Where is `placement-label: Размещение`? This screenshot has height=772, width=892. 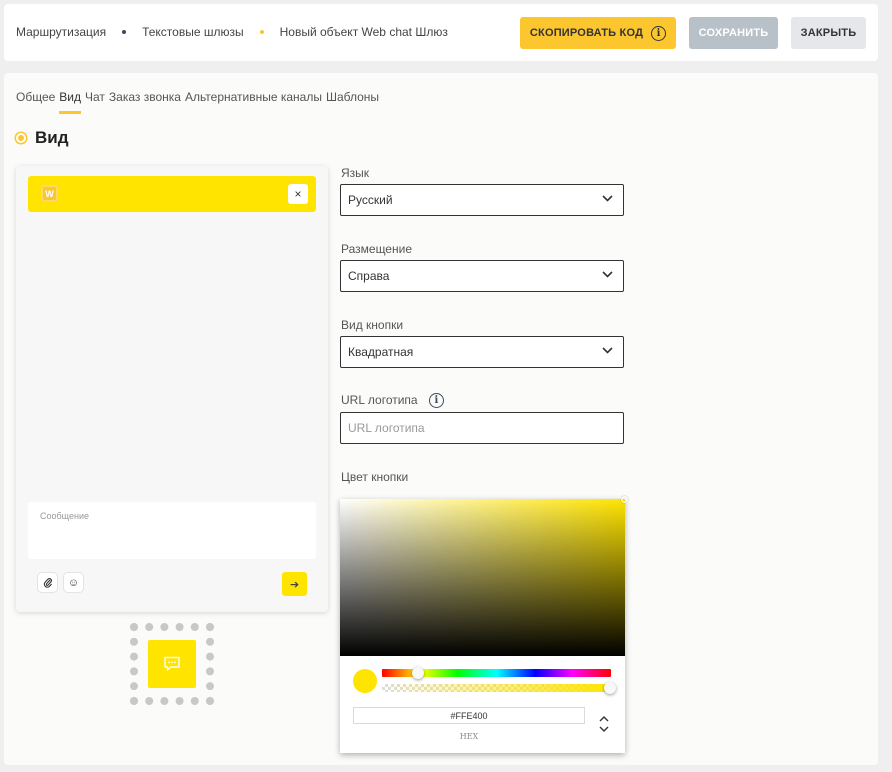
placement-label: Размещение is located at coordinates (376, 249).